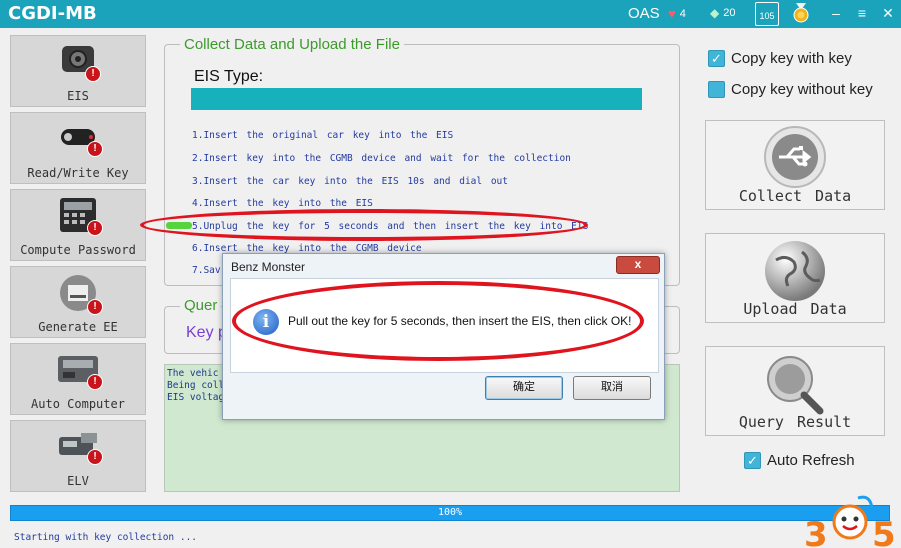 The width and height of the screenshot is (901, 548). What do you see at coordinates (677, 13) in the screenshot?
I see `hearts-counter: ♥ 4` at bounding box center [677, 13].